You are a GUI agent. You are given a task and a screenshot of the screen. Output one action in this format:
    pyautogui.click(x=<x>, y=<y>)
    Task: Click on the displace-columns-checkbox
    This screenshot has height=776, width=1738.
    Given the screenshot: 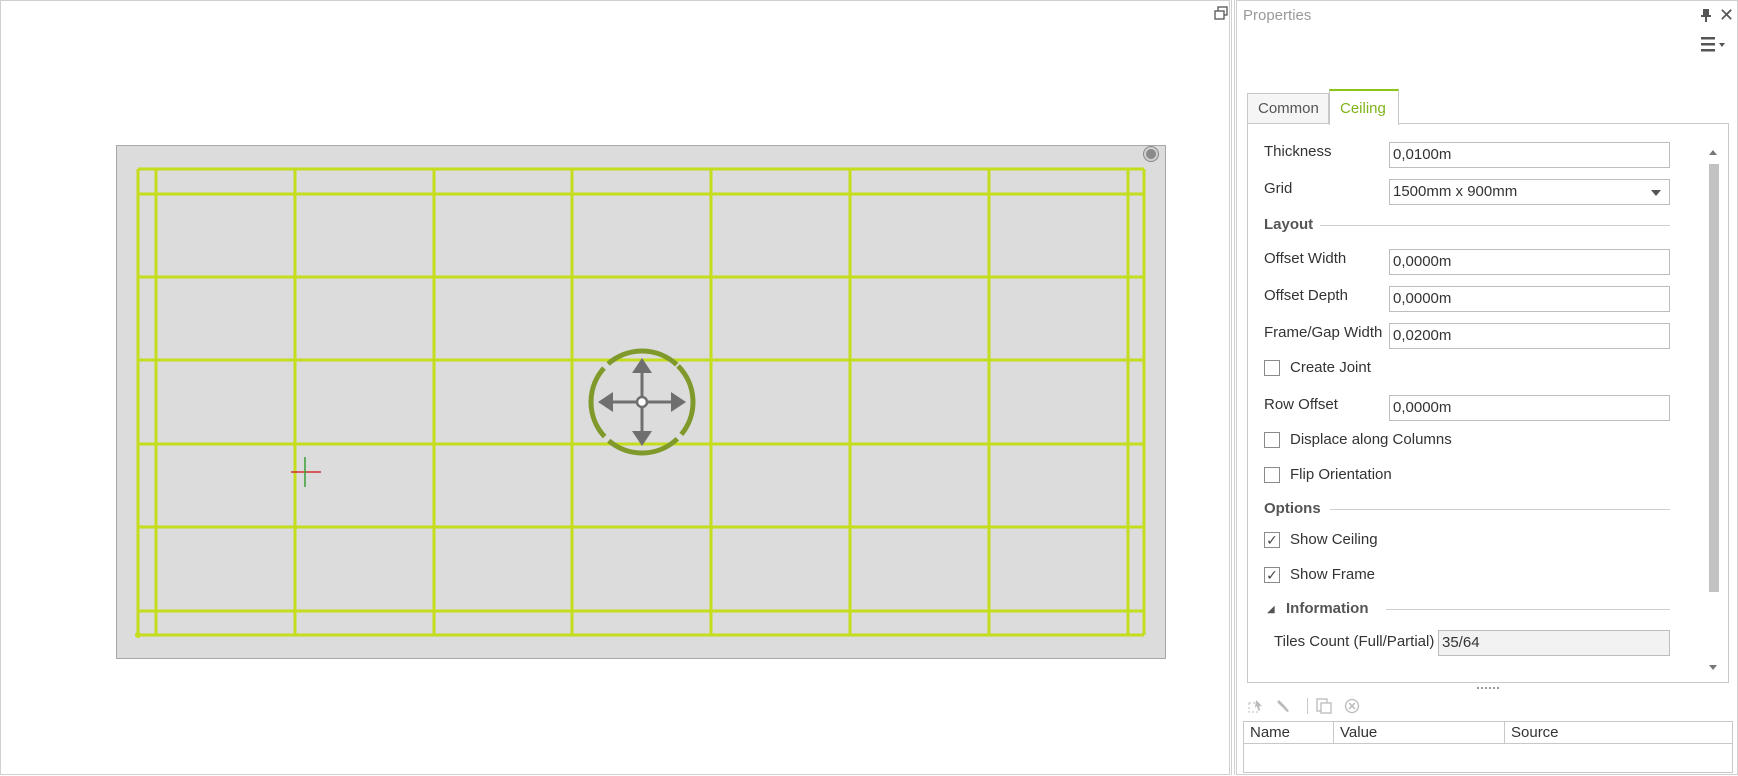 What is the action you would take?
    pyautogui.click(x=1272, y=440)
    